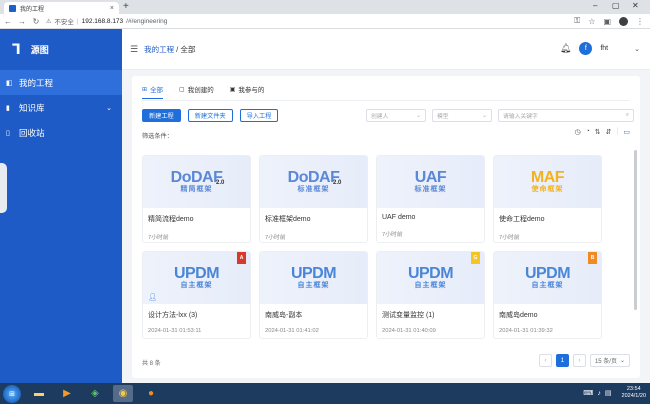  Describe the element at coordinates (188, 49) in the screenshot. I see `breadcrumb-current: 全部` at that location.